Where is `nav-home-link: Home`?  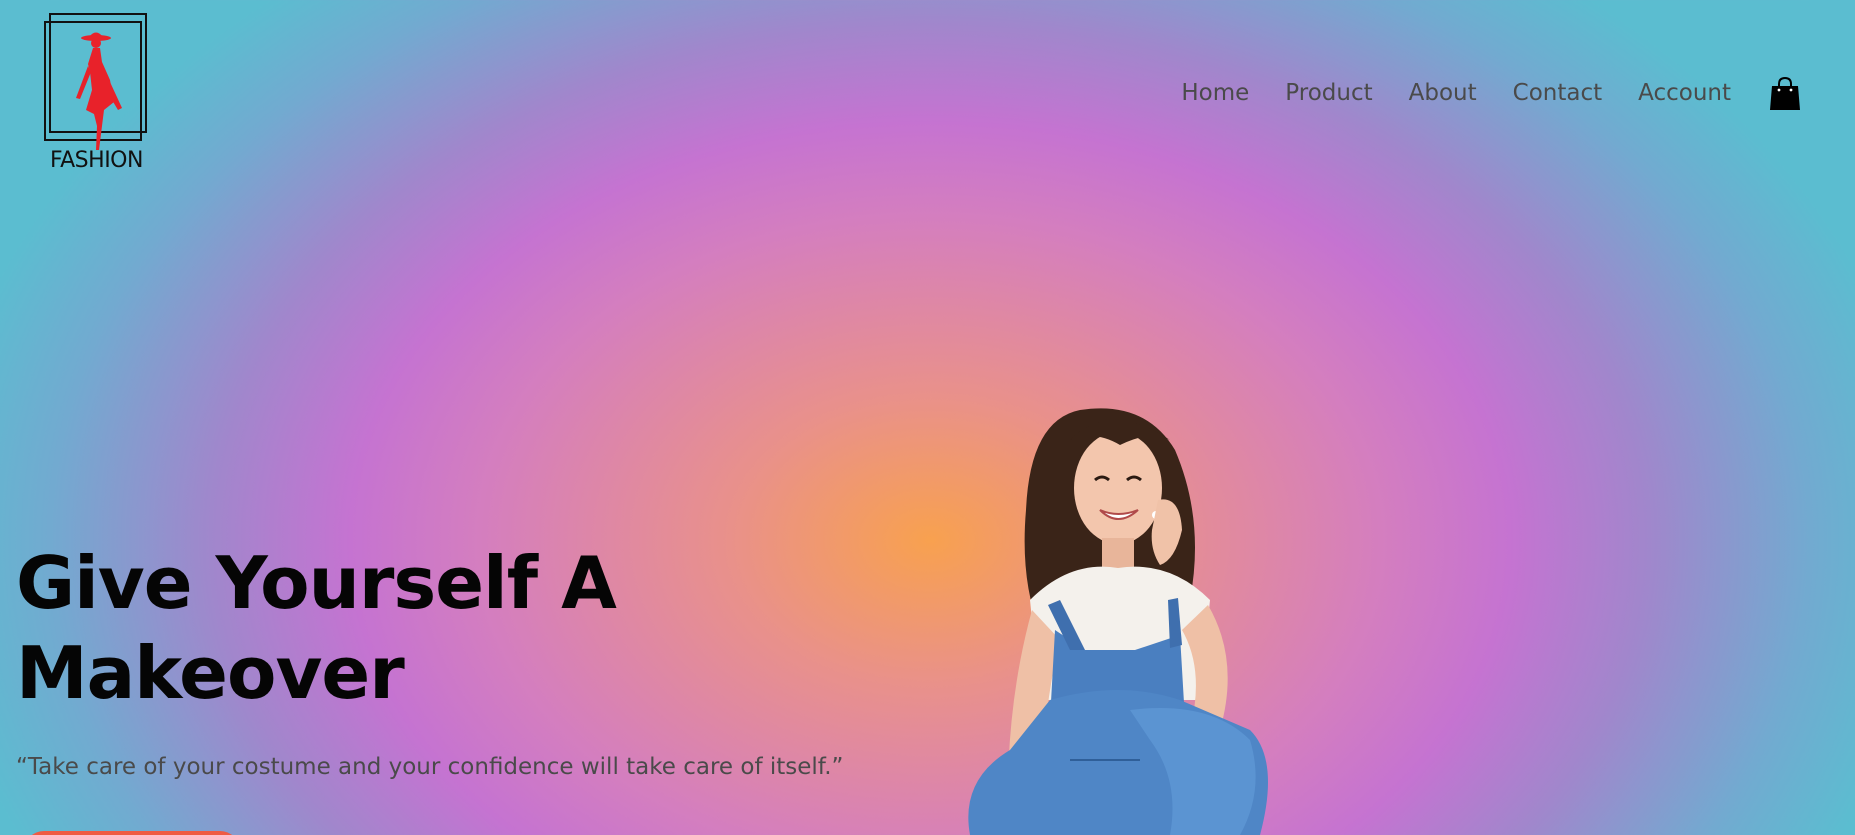 nav-home-link: Home is located at coordinates (1215, 93).